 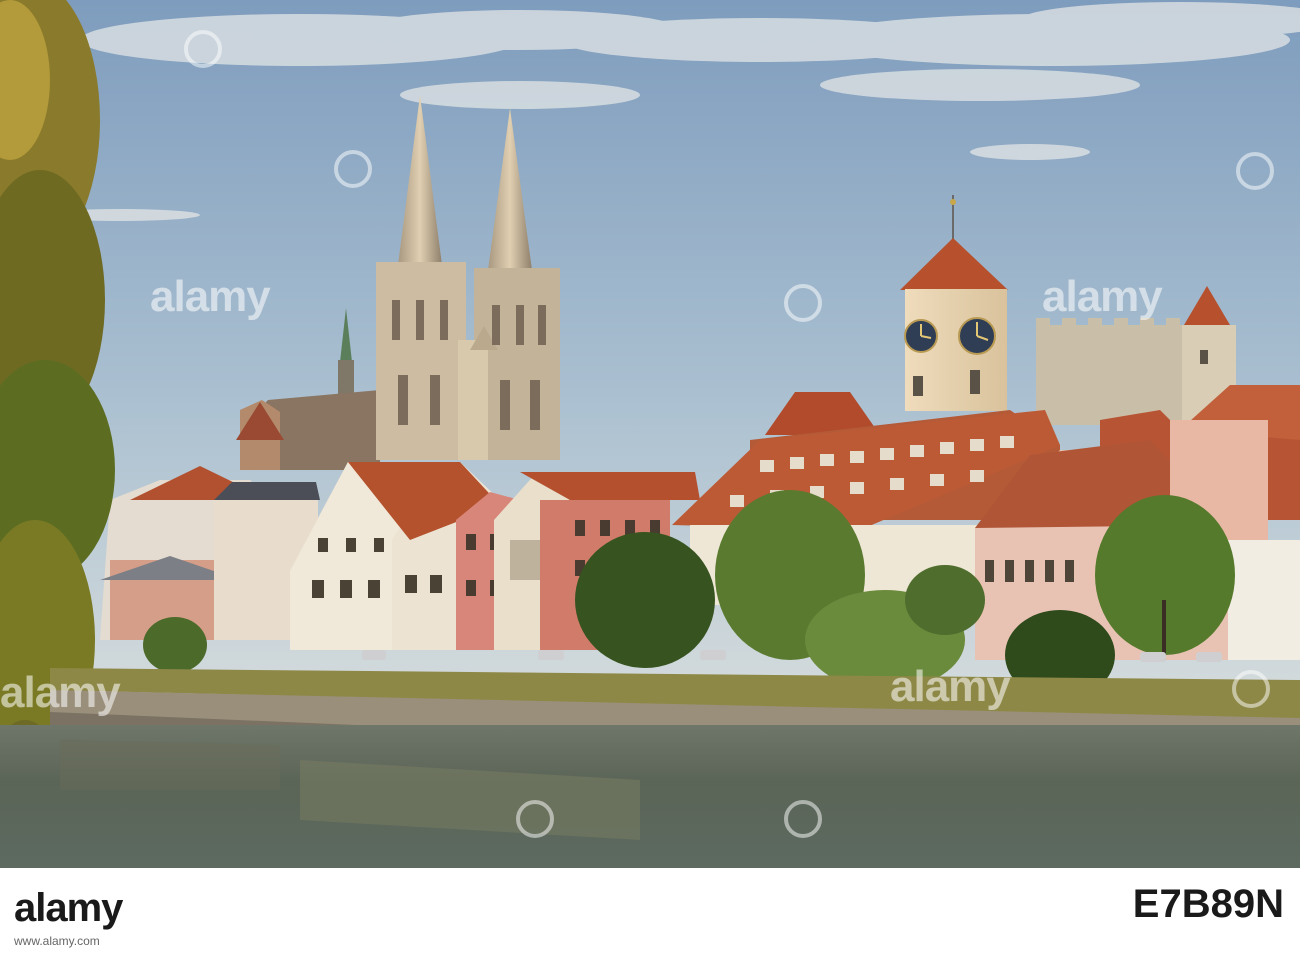 I want to click on brand-url: www.alamy.com, so click(x=57, y=941).